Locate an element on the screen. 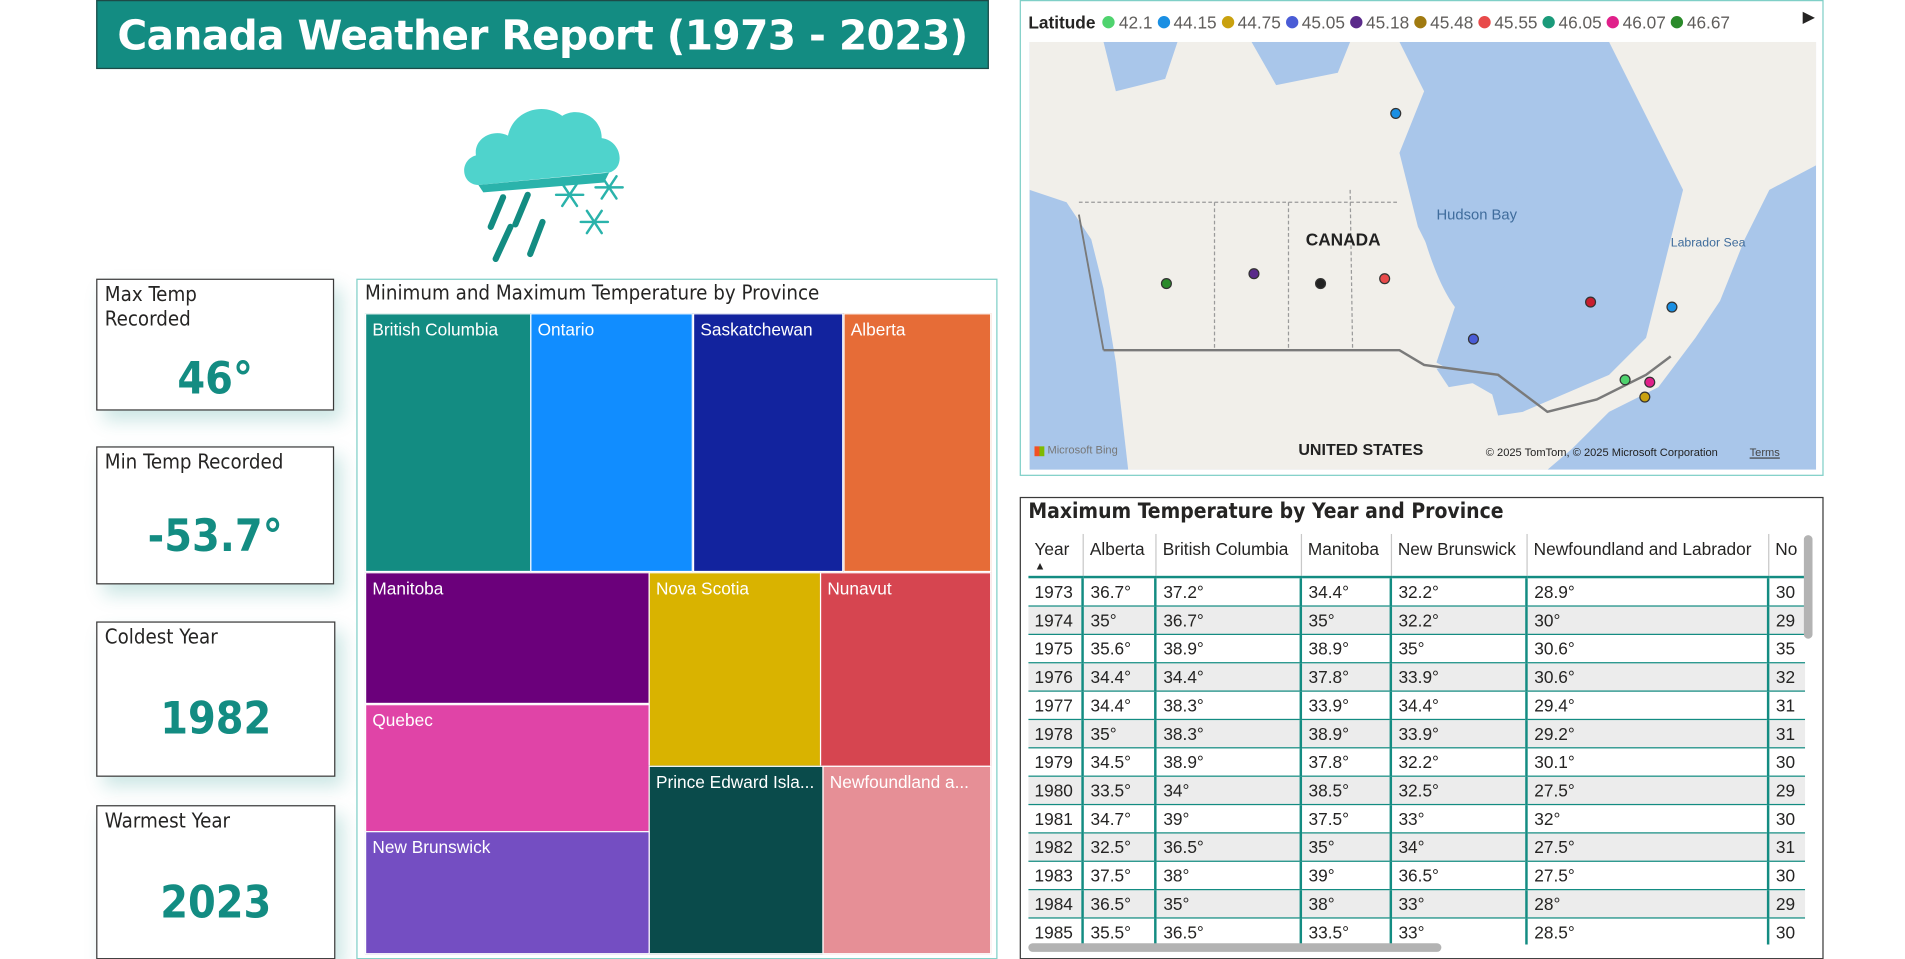 The width and height of the screenshot is (1905, 959). legend-item-label: 45.05 is located at coordinates (1323, 22).